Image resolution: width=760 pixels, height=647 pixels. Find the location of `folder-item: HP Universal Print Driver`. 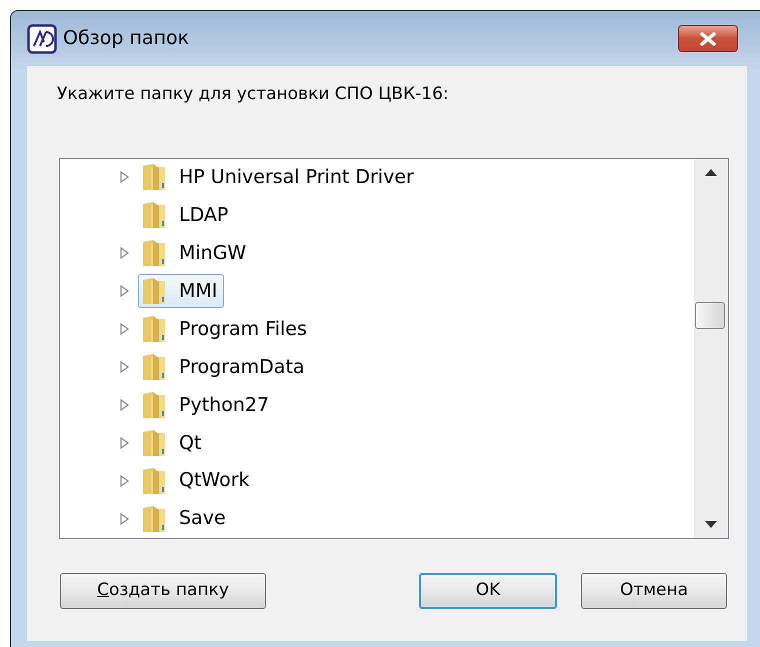

folder-item: HP Universal Print Driver is located at coordinates (279, 177).